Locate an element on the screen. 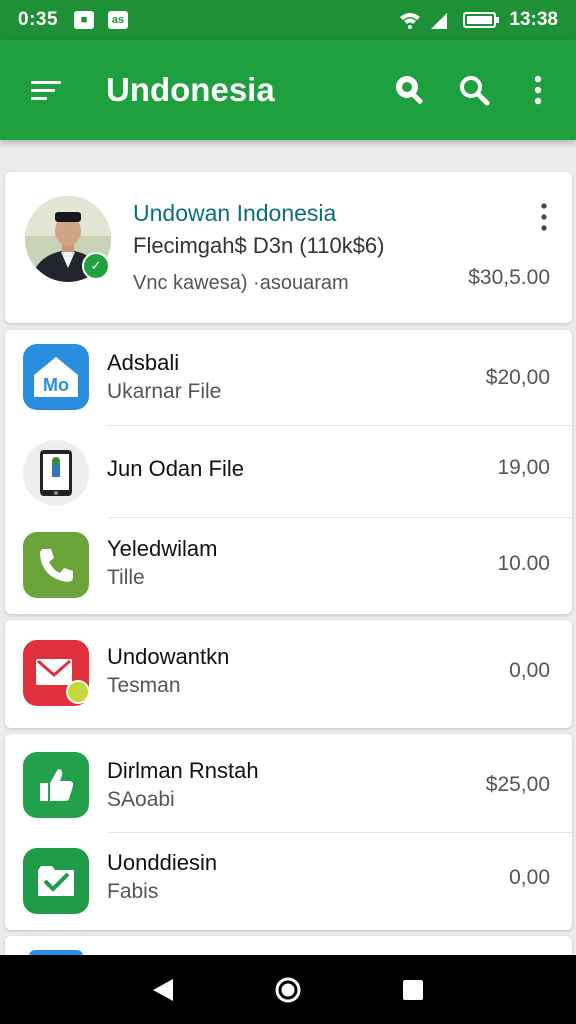  profile-subtitle: Flecimgah$ D3n (110k$6) is located at coordinates (259, 245).